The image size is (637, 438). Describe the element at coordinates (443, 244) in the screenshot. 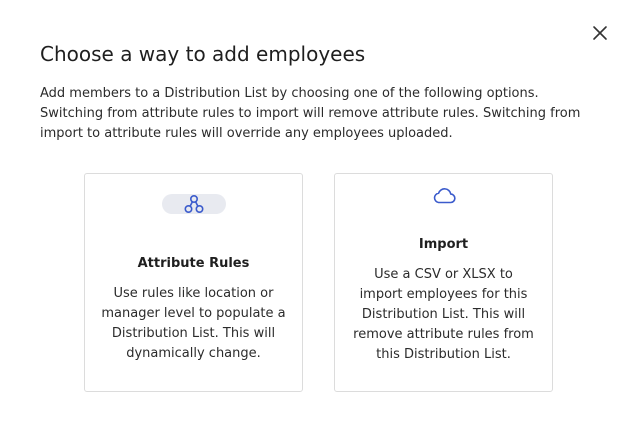

I see `import-title: Import` at that location.